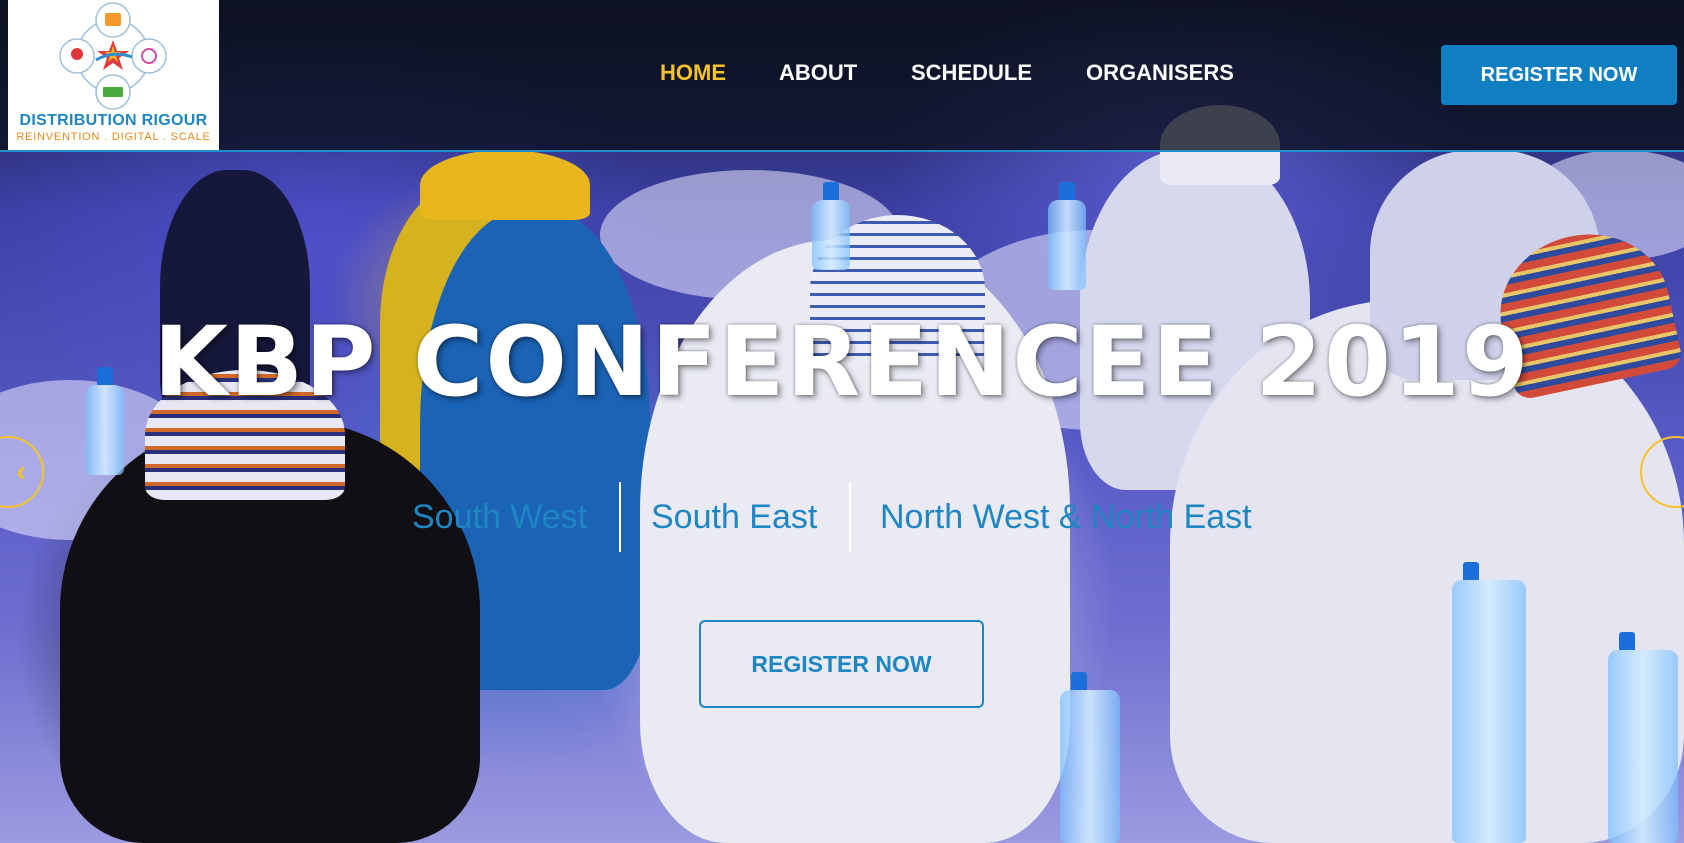  I want to click on hero-register-button: REGISTER NOW, so click(841, 664).